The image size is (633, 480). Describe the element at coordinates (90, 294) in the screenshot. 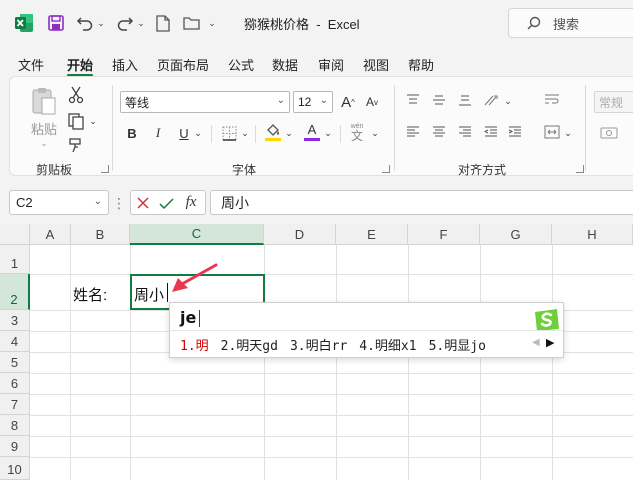

I see `cell-b2: 姓名:` at that location.